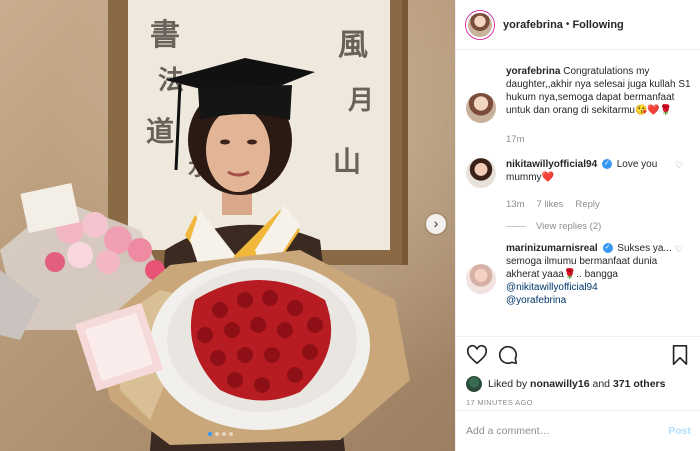 The image size is (700, 451). What do you see at coordinates (508, 384) in the screenshot?
I see `likes-prefix: Liked by` at bounding box center [508, 384].